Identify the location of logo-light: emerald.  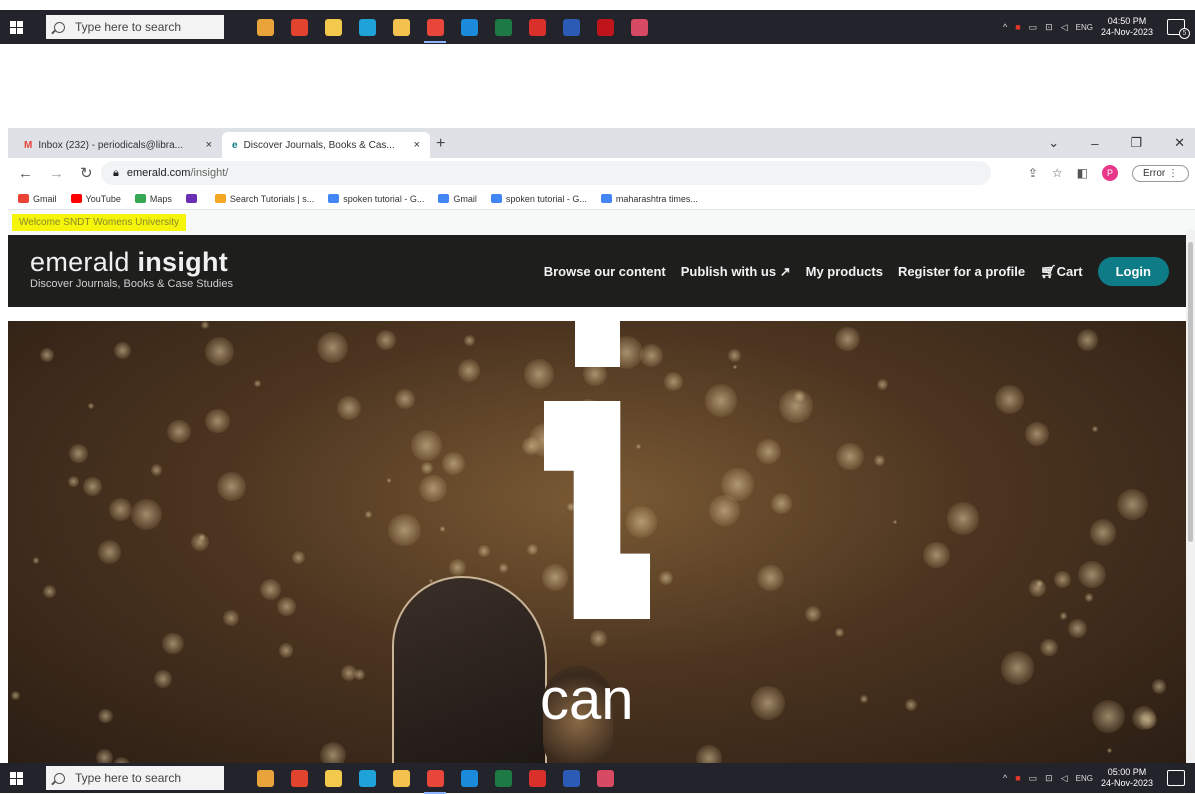
(84, 262).